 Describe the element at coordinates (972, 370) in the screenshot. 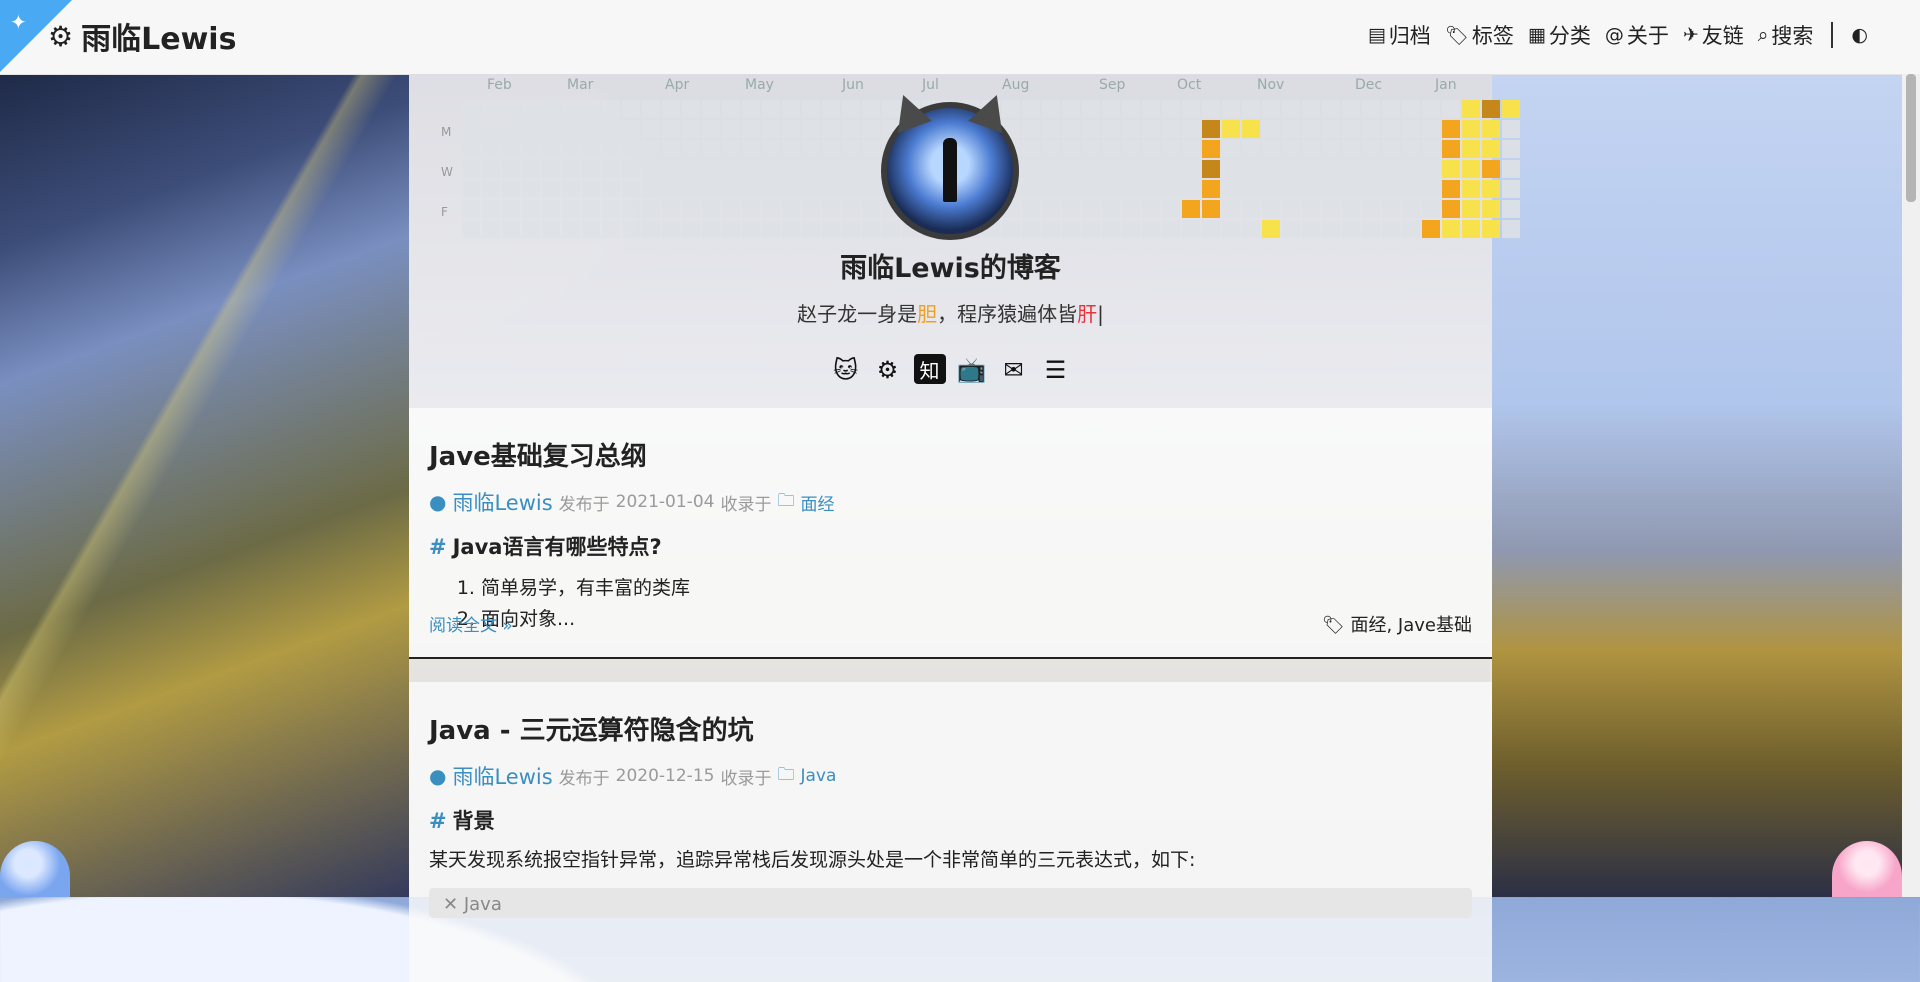

I see `bilibili-icon: 📺` at that location.